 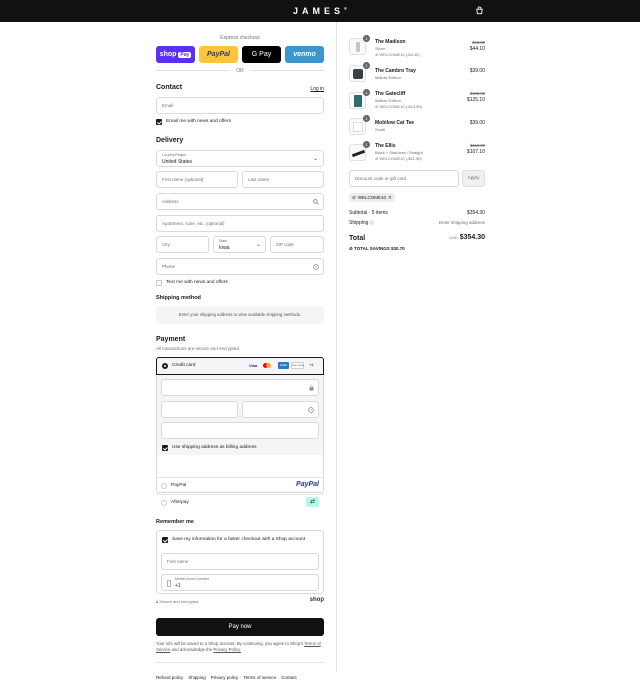 I want to click on billing-address-checkbox, so click(x=165, y=448).